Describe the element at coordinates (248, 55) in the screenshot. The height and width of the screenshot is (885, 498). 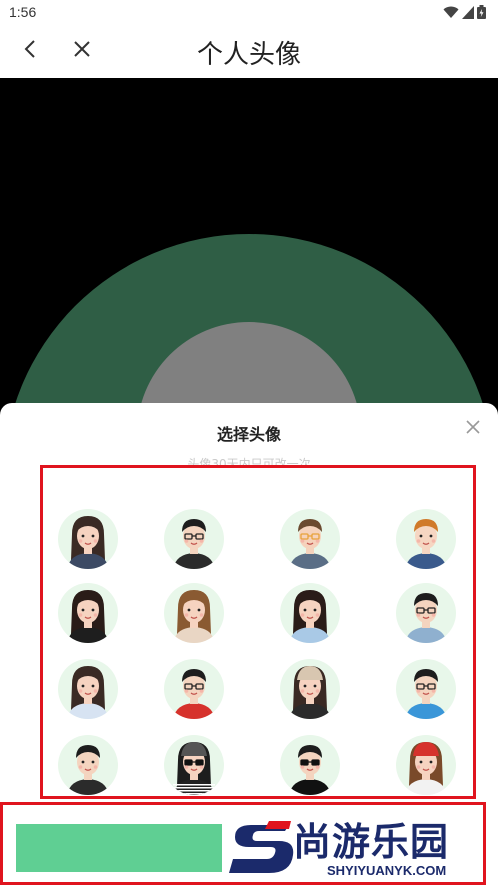
I see `page-title: 个人头像` at that location.